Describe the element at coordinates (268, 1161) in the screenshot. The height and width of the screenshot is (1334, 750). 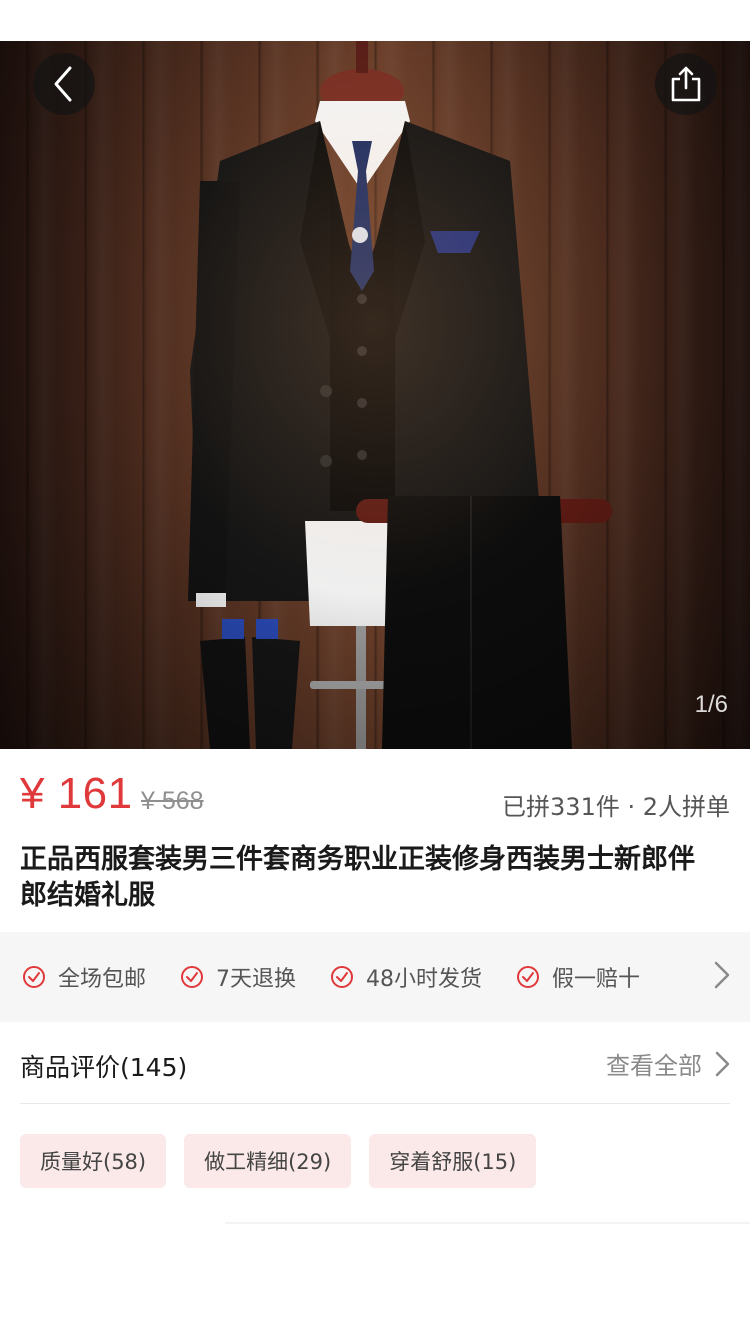
I see `review-tag: 做工精细(29)` at that location.